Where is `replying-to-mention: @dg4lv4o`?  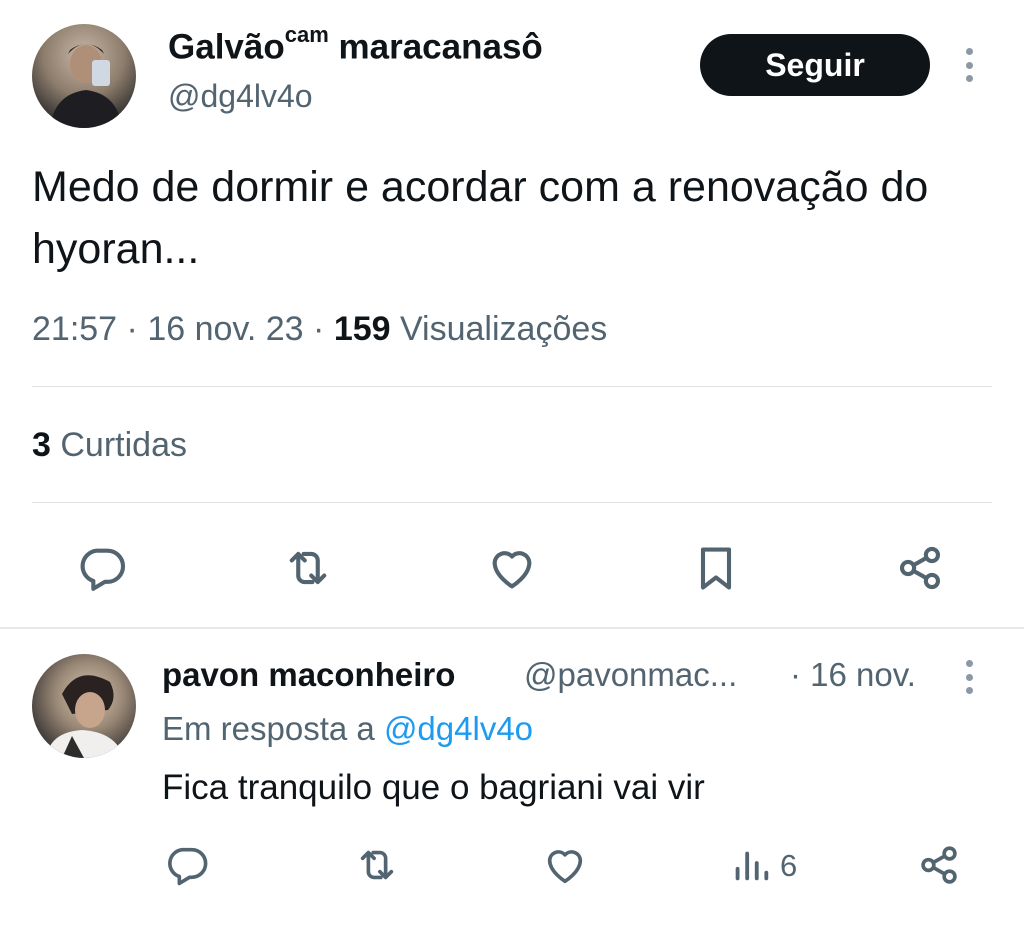 replying-to-mention: @dg4lv4o is located at coordinates (458, 728).